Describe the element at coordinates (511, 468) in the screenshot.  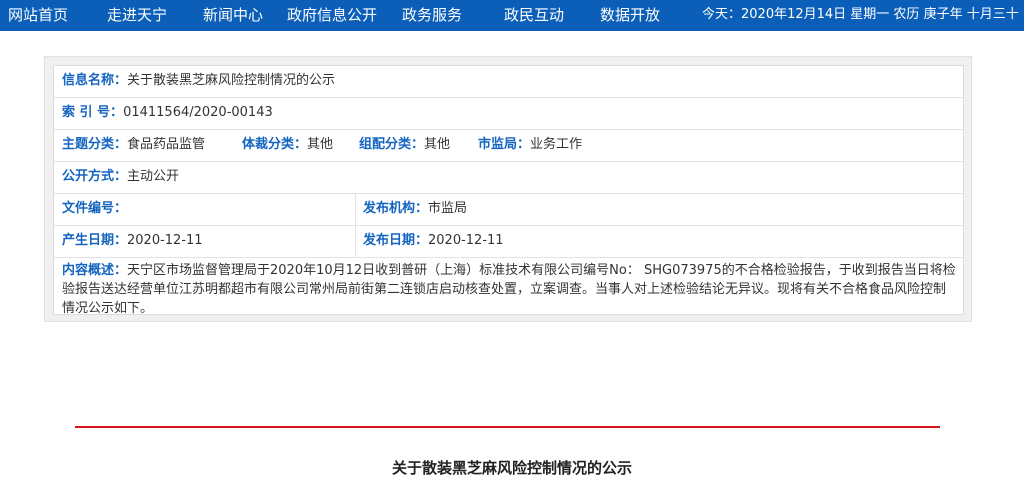
I see `article-title: 关于散装黑芝麻风险控制情况的公示` at that location.